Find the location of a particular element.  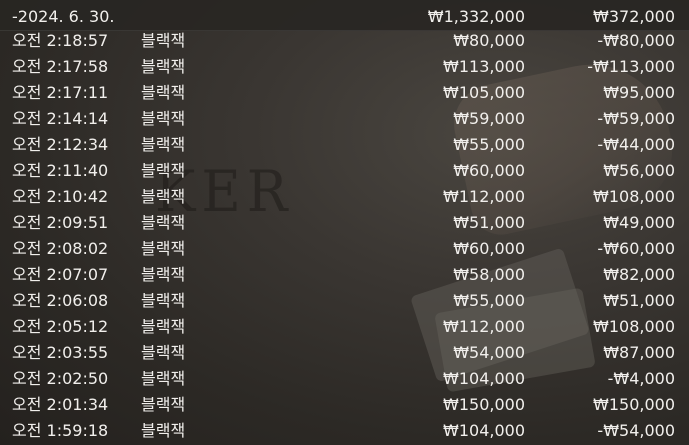

row-time: 오전 2:18:57 is located at coordinates (60, 40).